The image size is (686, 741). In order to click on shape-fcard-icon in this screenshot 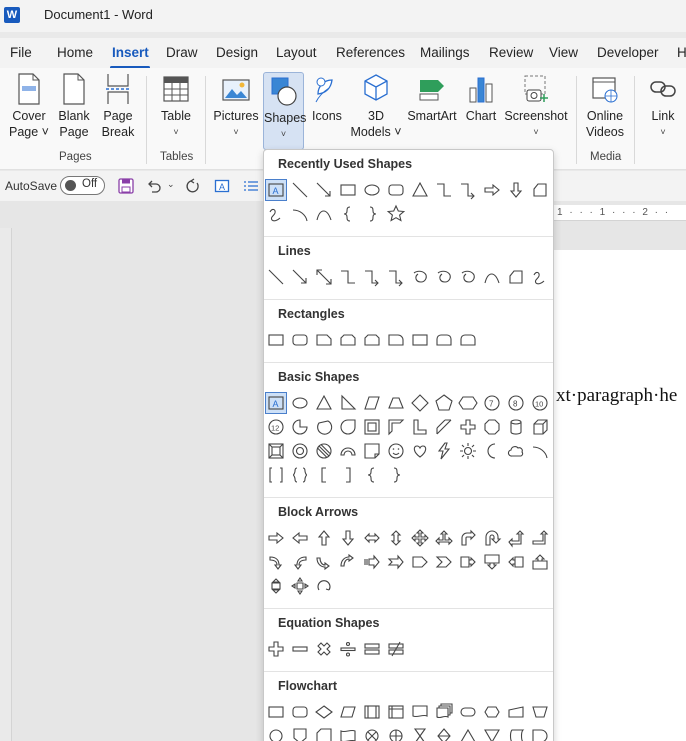, I will do `click(324, 733)`.